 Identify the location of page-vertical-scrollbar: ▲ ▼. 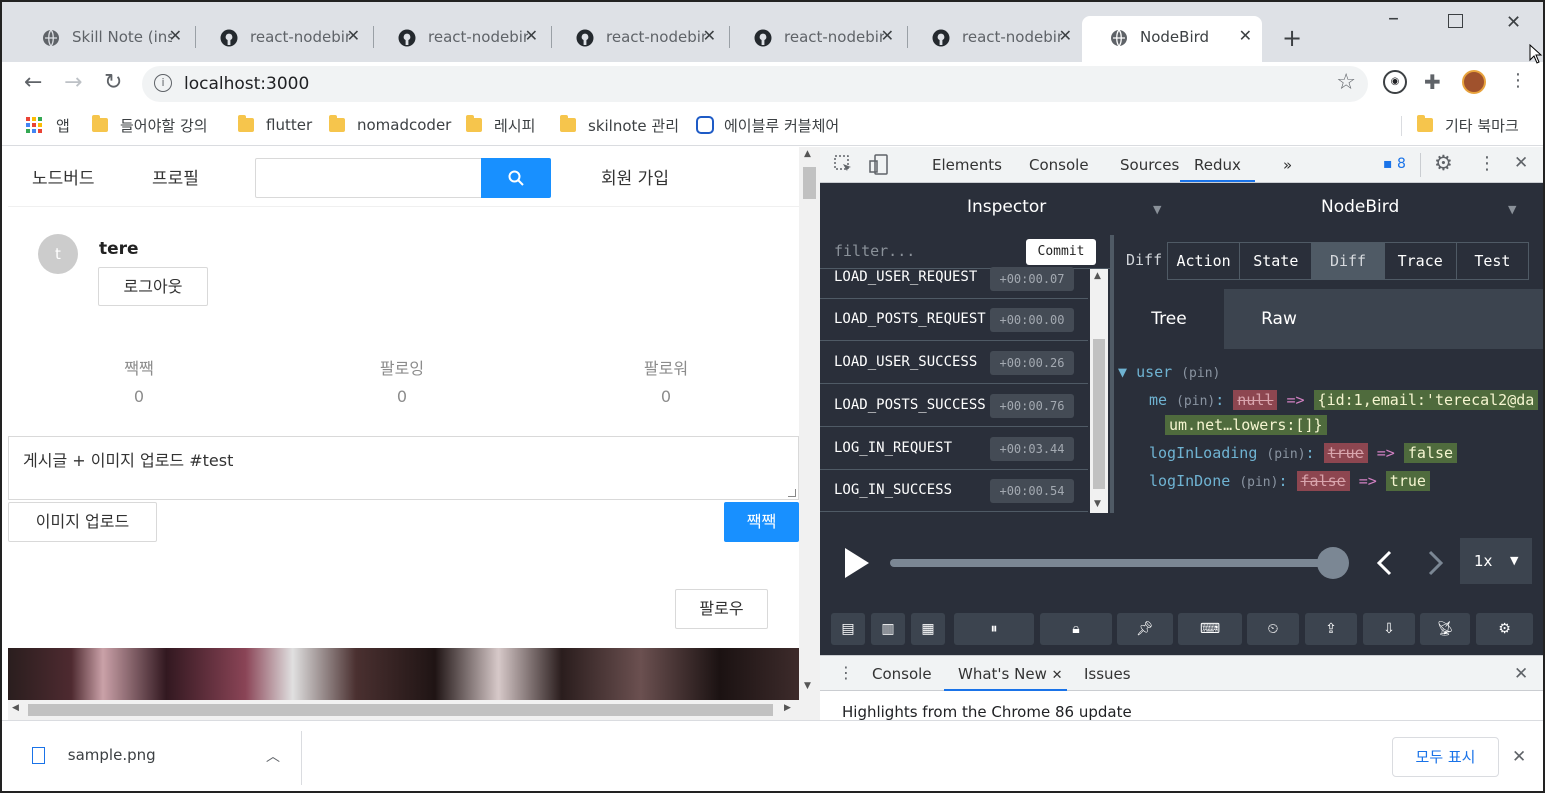
(809, 423).